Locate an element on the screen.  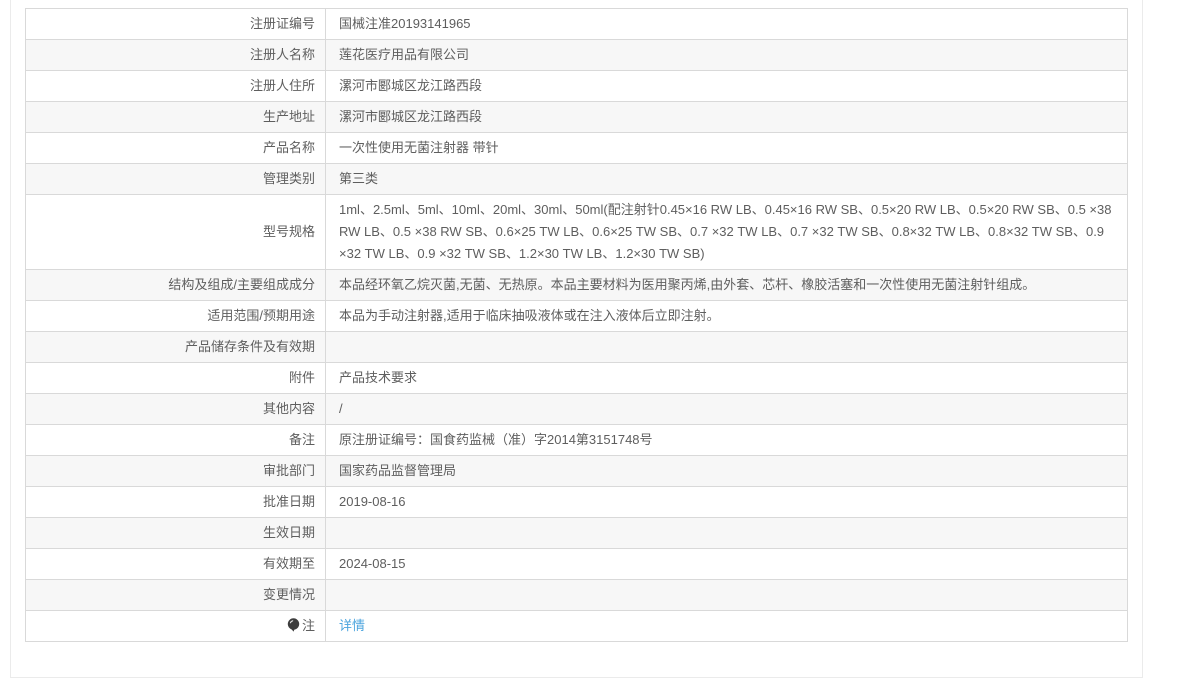
row-label-cell: 生产地址 is located at coordinates (175, 117).